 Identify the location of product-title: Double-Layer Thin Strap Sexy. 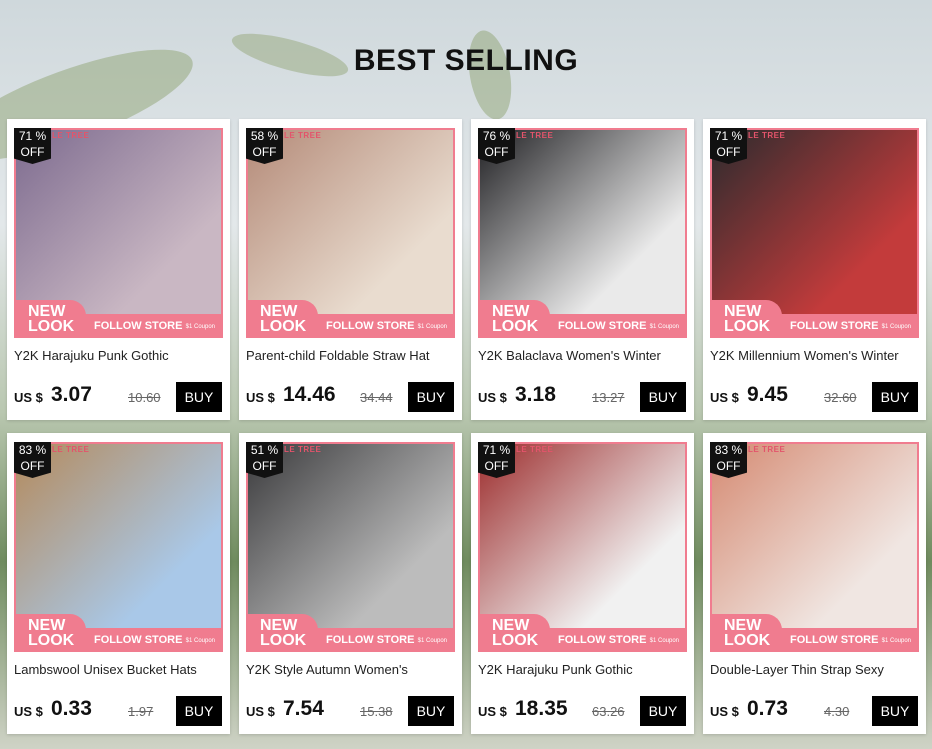
(816, 669).